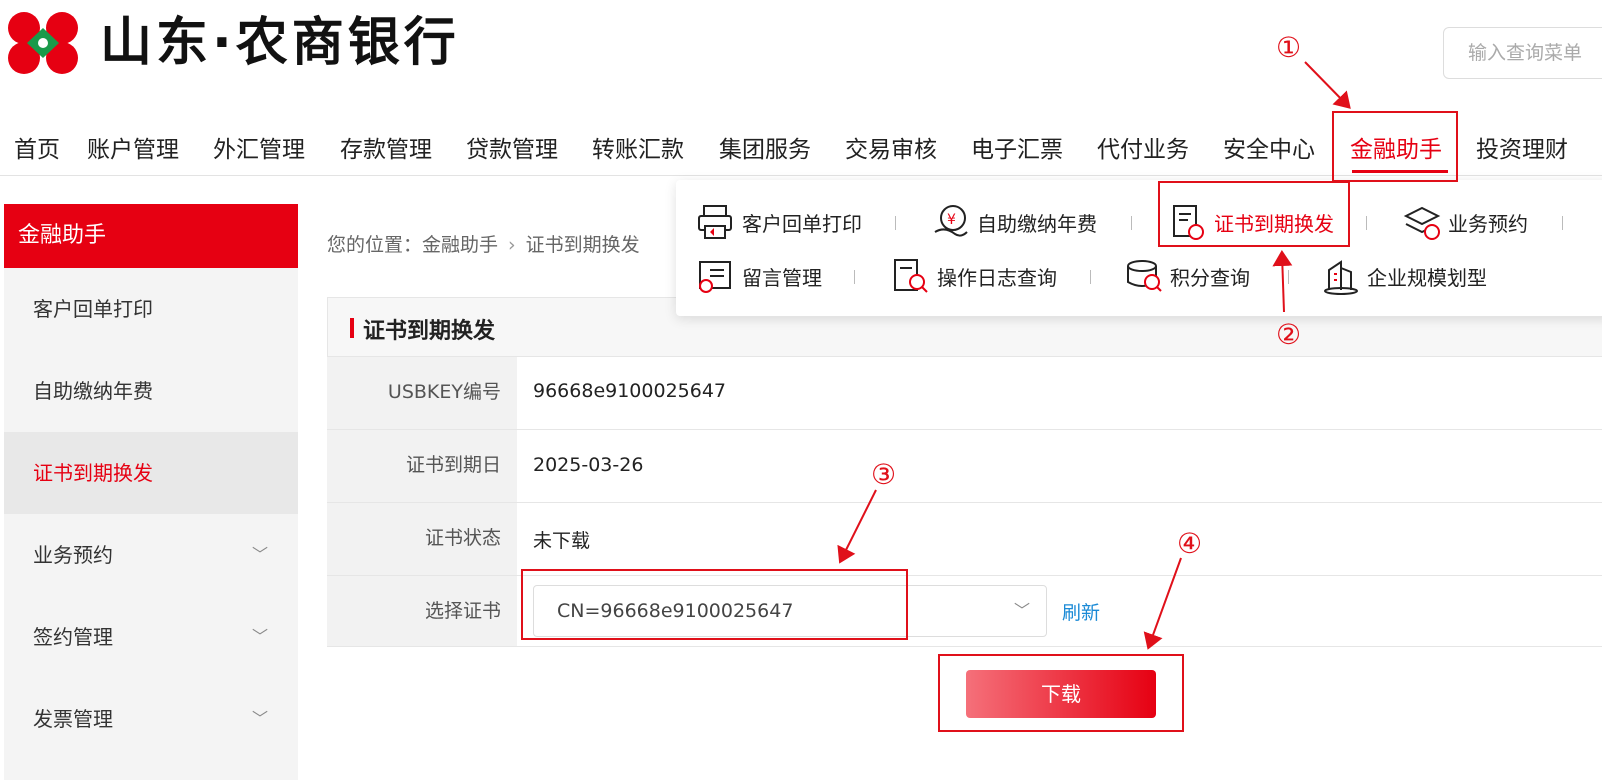  I want to click on sidebar-item-annual-fee: 自助缴纳年费, so click(151, 391).